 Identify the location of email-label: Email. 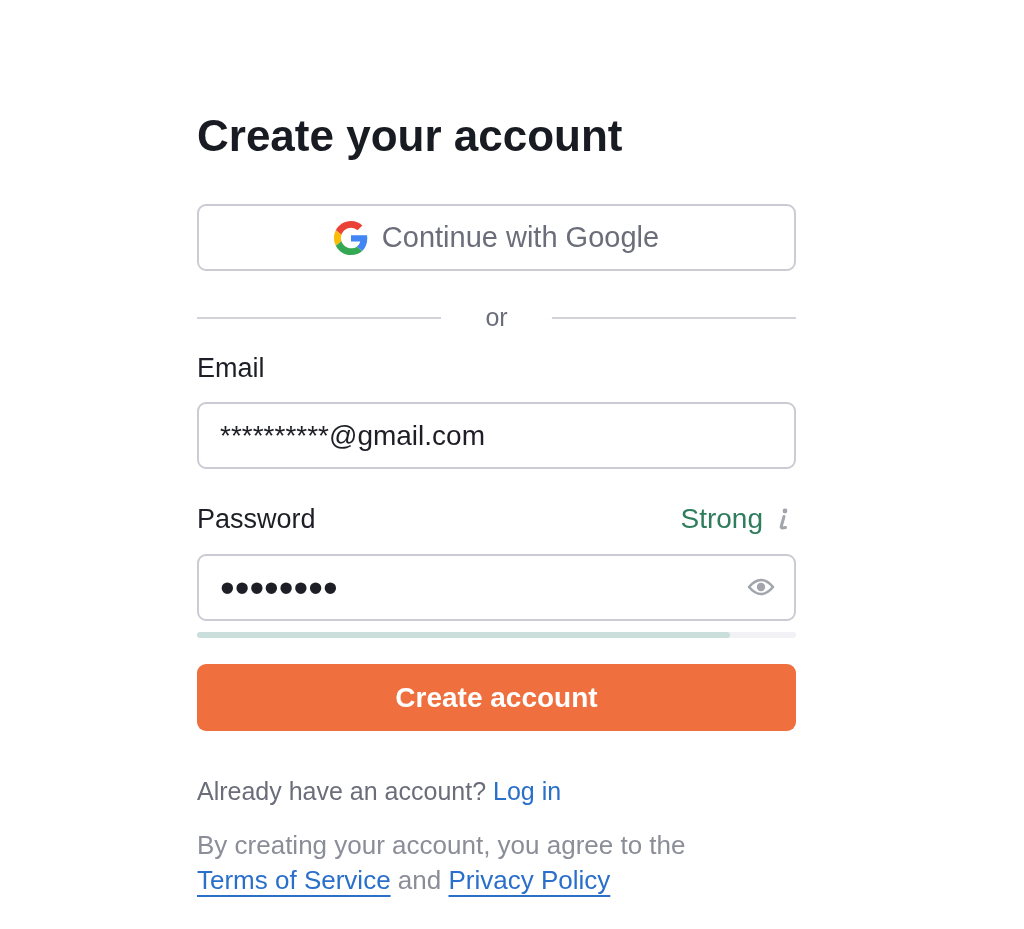
(231, 368).